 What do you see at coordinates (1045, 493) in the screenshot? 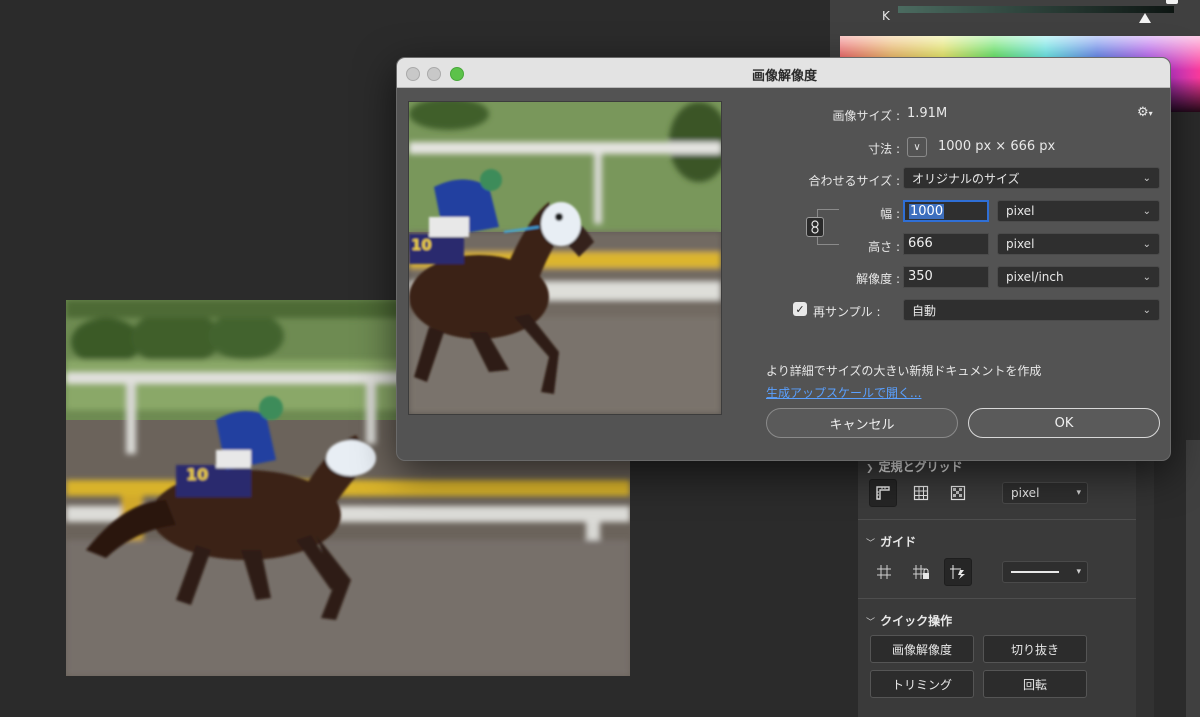
I see `ruler-unit-select: pixel ▾` at bounding box center [1045, 493].